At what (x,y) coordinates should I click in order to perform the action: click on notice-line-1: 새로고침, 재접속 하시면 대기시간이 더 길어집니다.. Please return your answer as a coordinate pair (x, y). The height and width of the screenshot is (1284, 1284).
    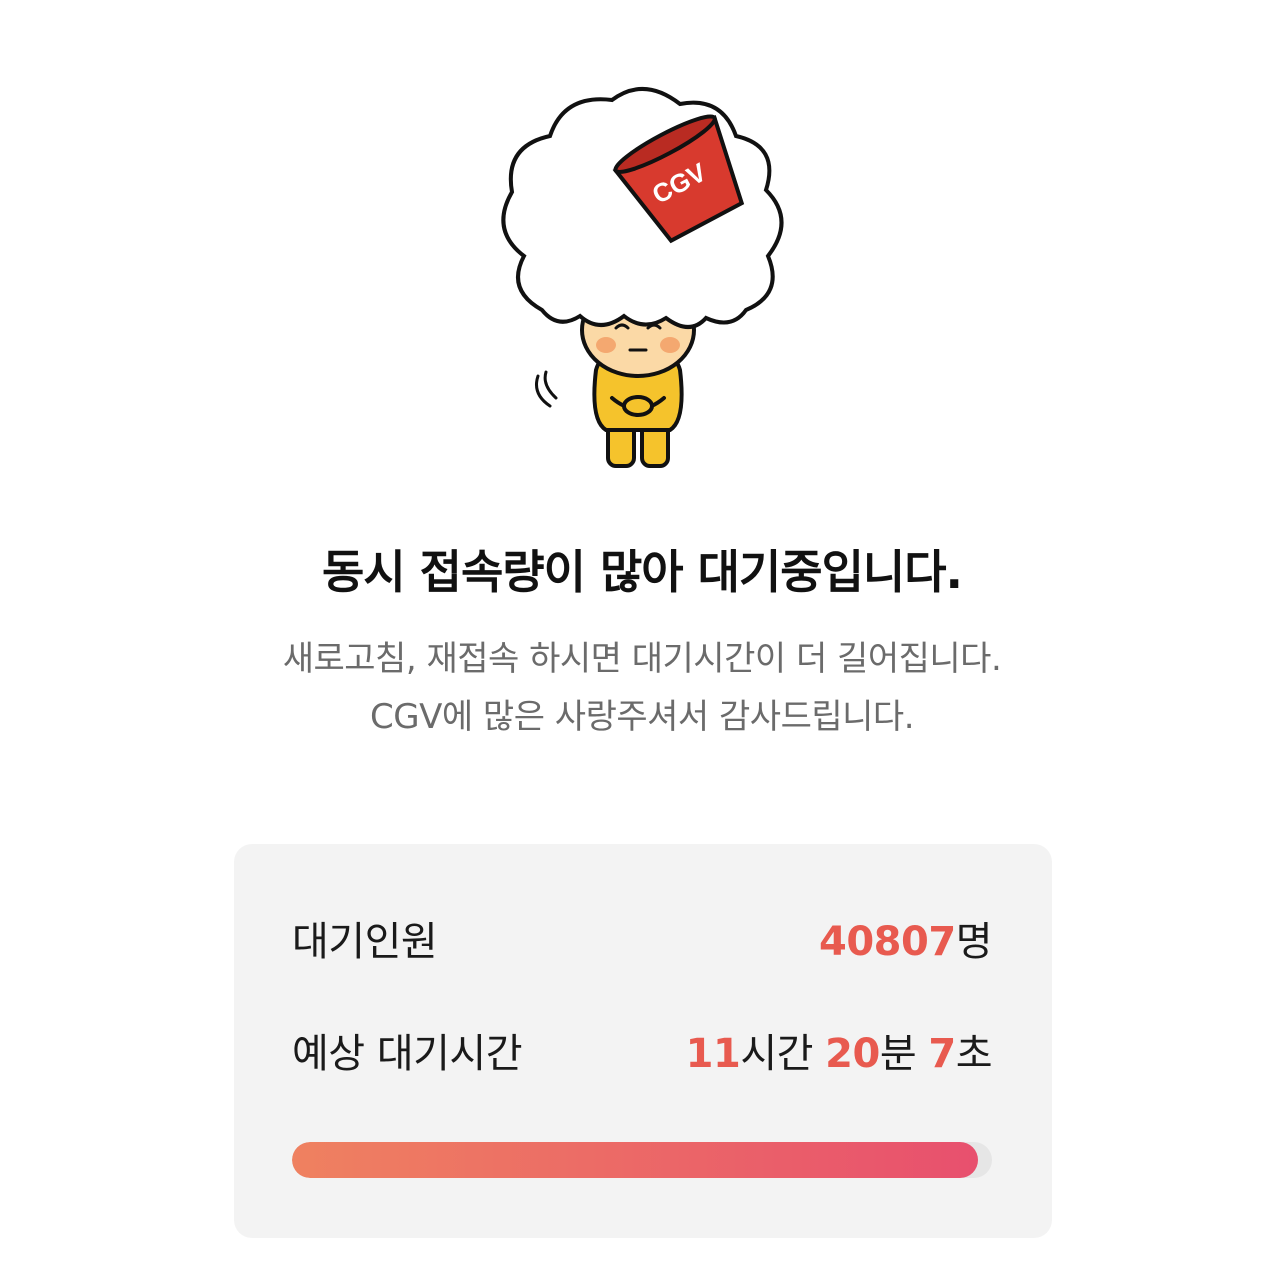
    Looking at the image, I should click on (642, 659).